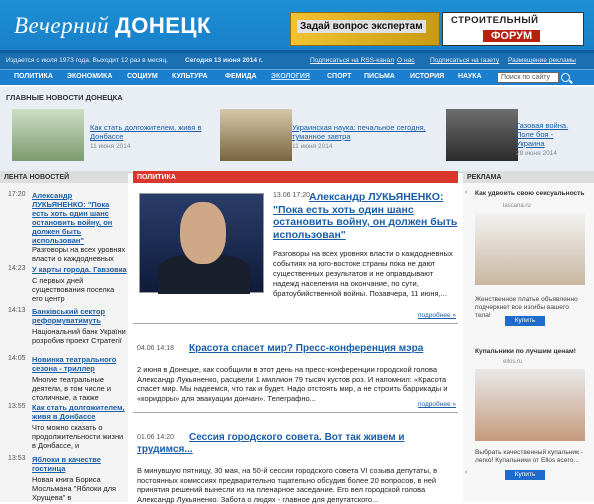 The height and width of the screenshot is (504, 594). What do you see at coordinates (379, 76) in the screenshot?
I see `nav-letters: ПИСЬМА` at bounding box center [379, 76].